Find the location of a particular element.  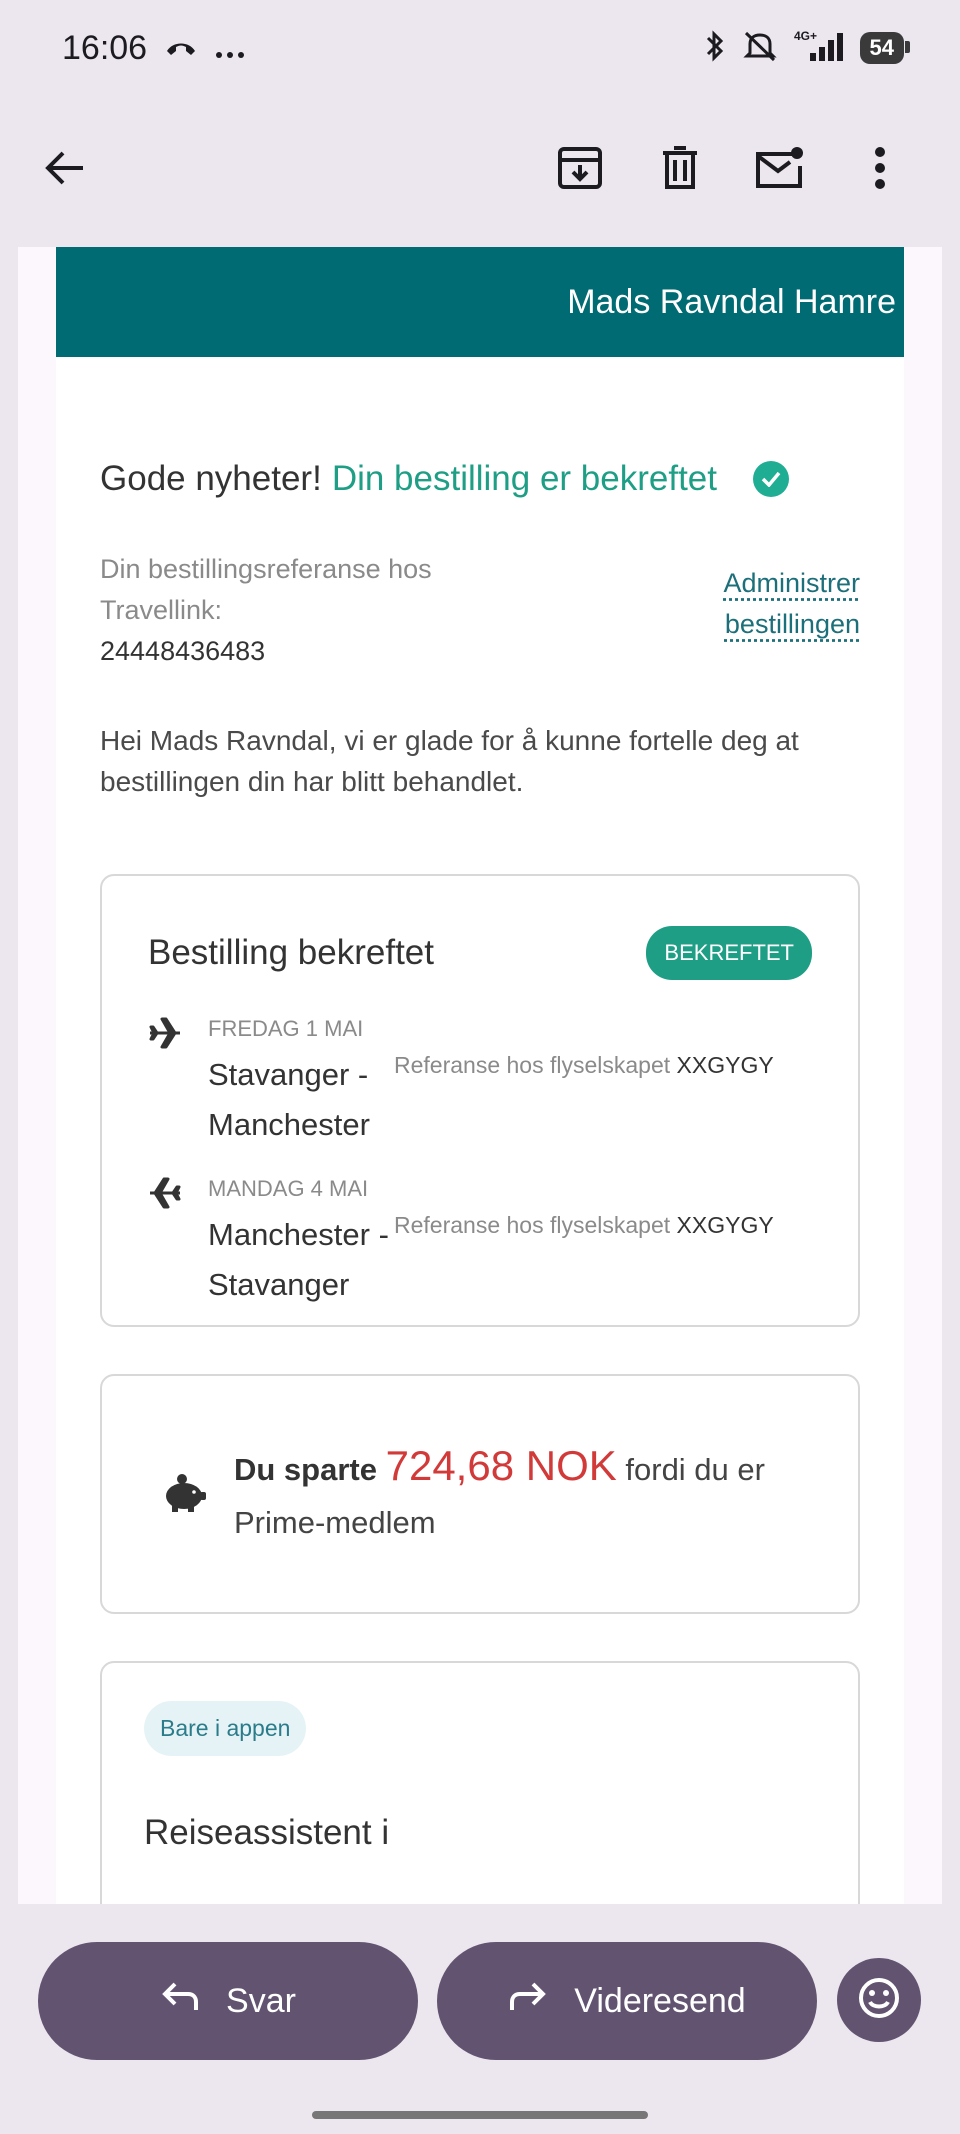

app-card-title: Reiseassistent i is located at coordinates (267, 1832).